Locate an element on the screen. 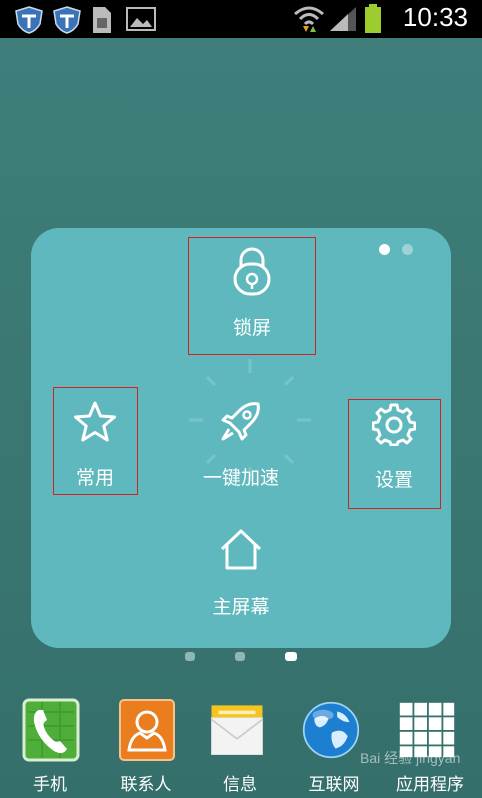  rocket-icon is located at coordinates (240, 421).